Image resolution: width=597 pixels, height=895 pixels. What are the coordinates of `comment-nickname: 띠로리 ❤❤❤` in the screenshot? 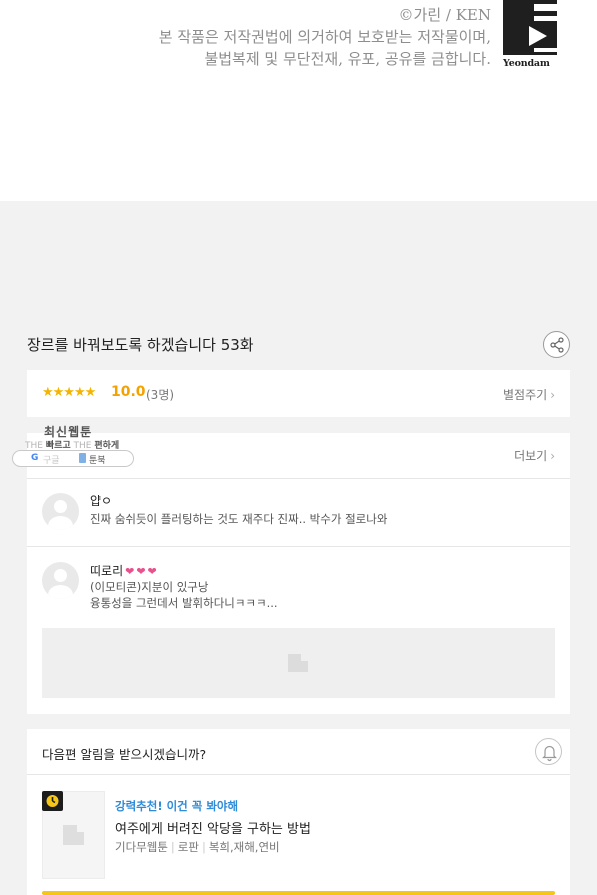 It's located at (124, 570).